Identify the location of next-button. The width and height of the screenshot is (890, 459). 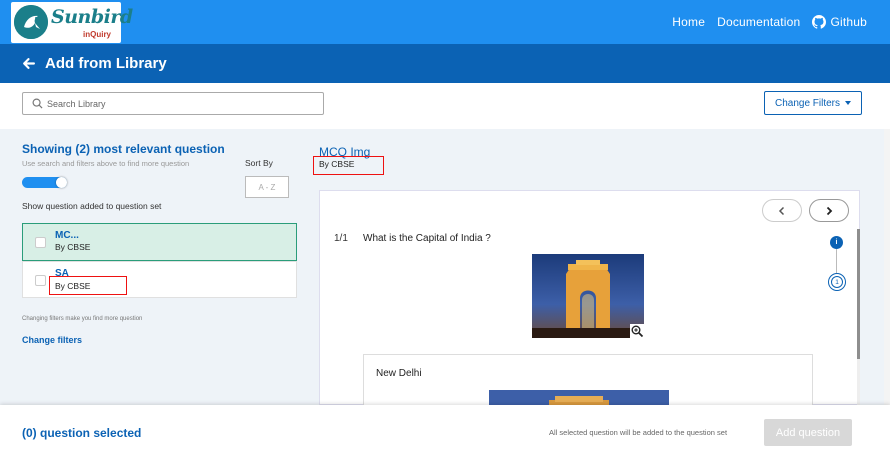
(829, 210).